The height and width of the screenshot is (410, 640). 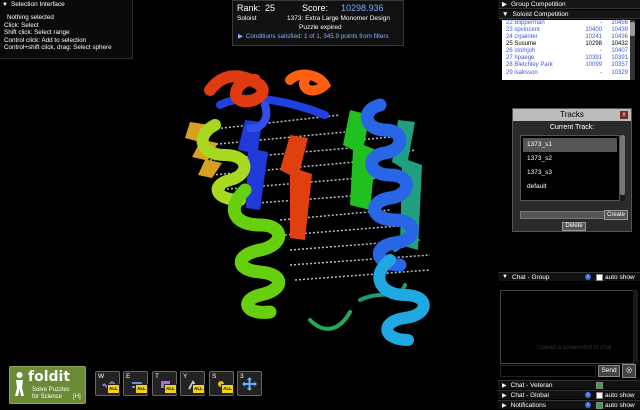 I want to click on rank-value: 25, so click(x=270, y=8).